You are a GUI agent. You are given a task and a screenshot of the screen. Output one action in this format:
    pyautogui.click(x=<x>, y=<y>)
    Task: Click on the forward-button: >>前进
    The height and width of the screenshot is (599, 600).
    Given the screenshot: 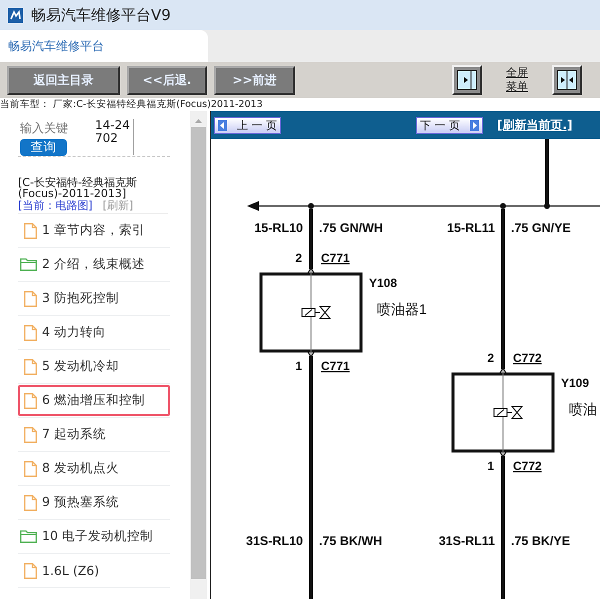 What is the action you would take?
    pyautogui.click(x=254, y=80)
    